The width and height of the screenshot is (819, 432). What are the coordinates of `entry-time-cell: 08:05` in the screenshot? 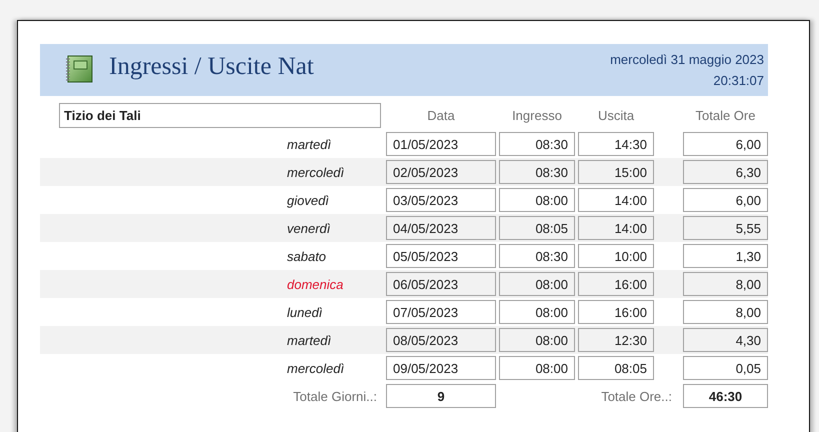 It's located at (537, 228).